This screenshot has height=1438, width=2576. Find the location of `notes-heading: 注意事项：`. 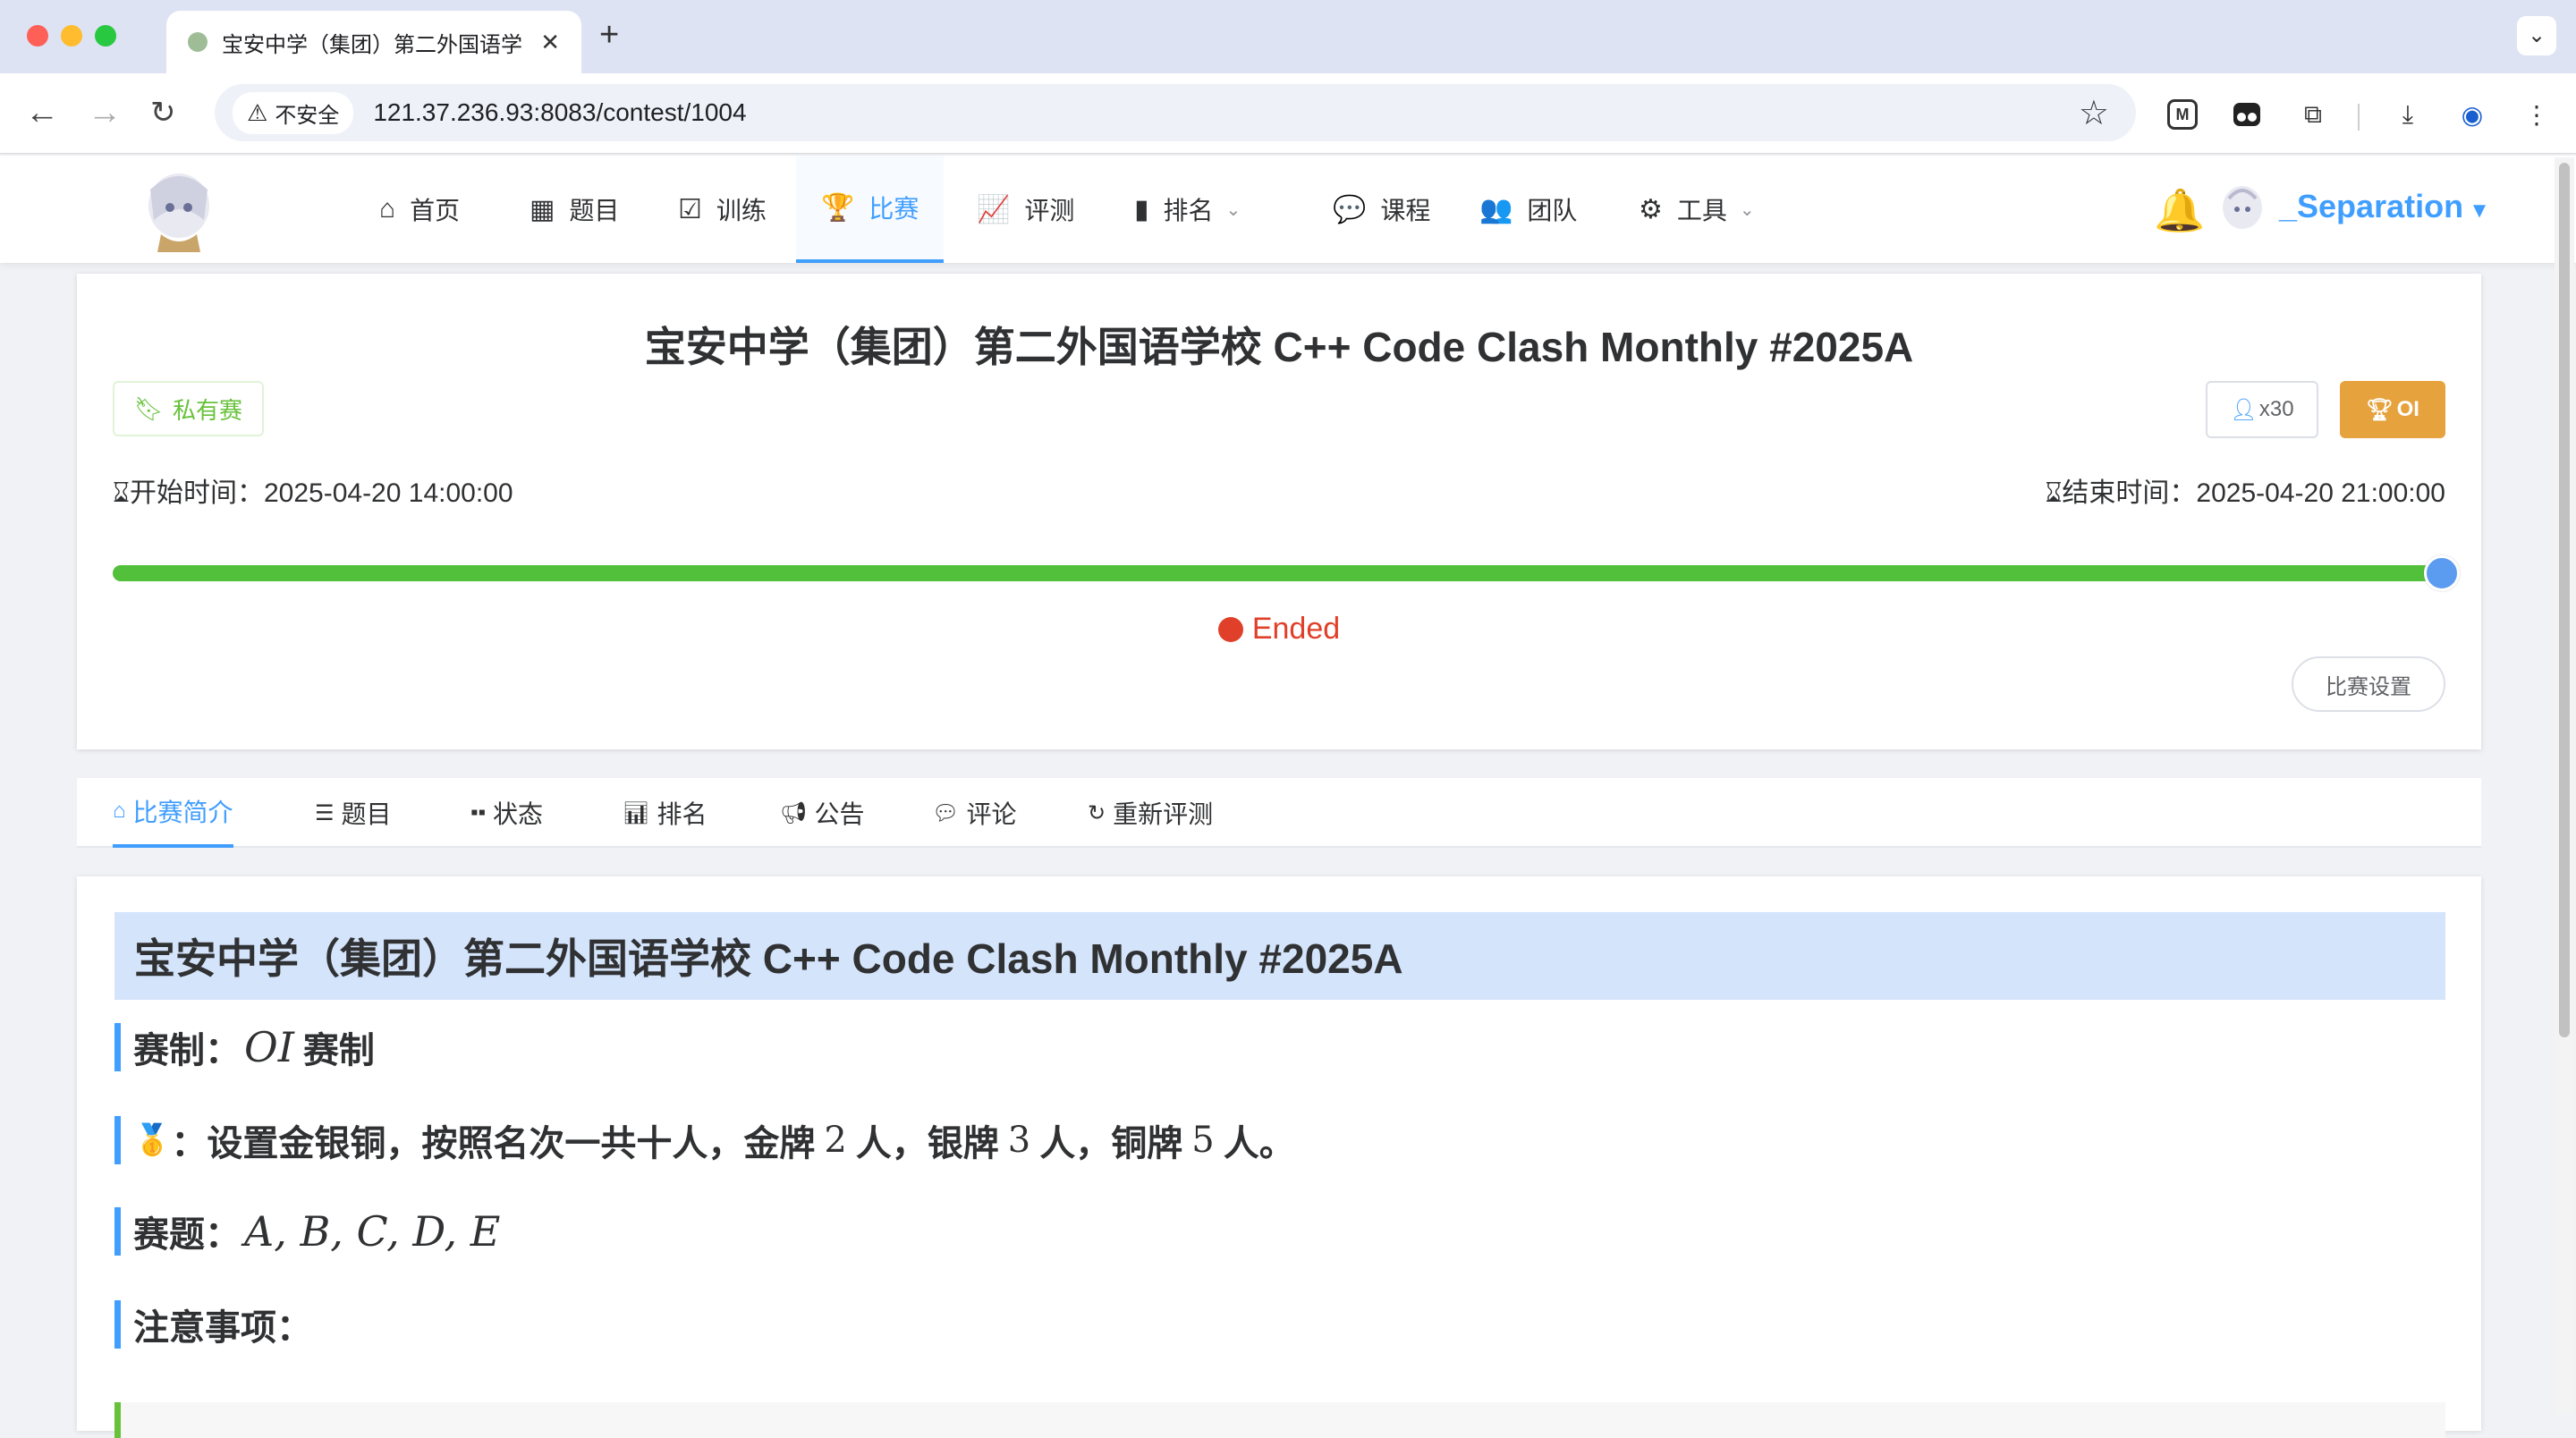

notes-heading: 注意事项： is located at coordinates (213, 1324).